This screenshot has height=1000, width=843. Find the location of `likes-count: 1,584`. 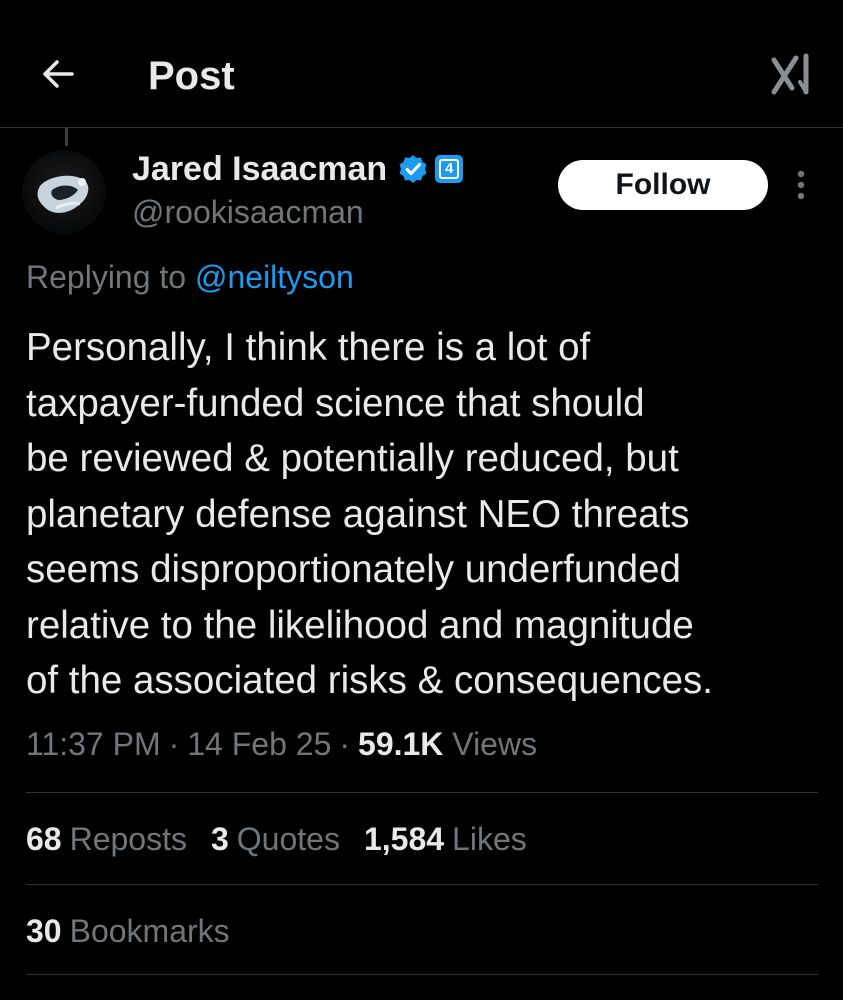

likes-count: 1,584 is located at coordinates (404, 839).